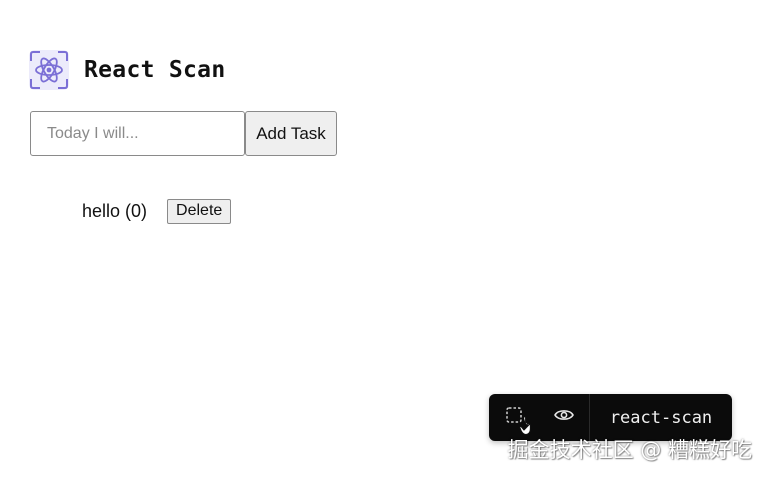 Image resolution: width=768 pixels, height=480 pixels. I want to click on toolbar-label: react-scan, so click(661, 418).